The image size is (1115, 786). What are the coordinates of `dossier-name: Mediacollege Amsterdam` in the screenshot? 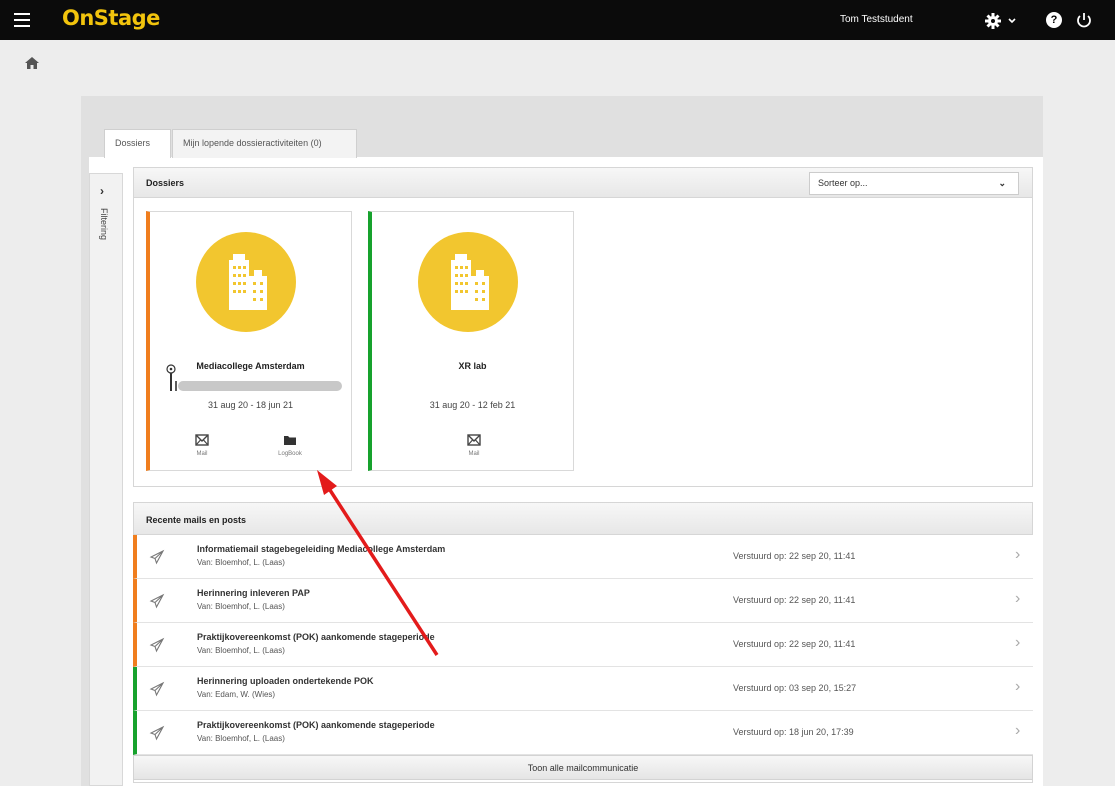 It's located at (250, 366).